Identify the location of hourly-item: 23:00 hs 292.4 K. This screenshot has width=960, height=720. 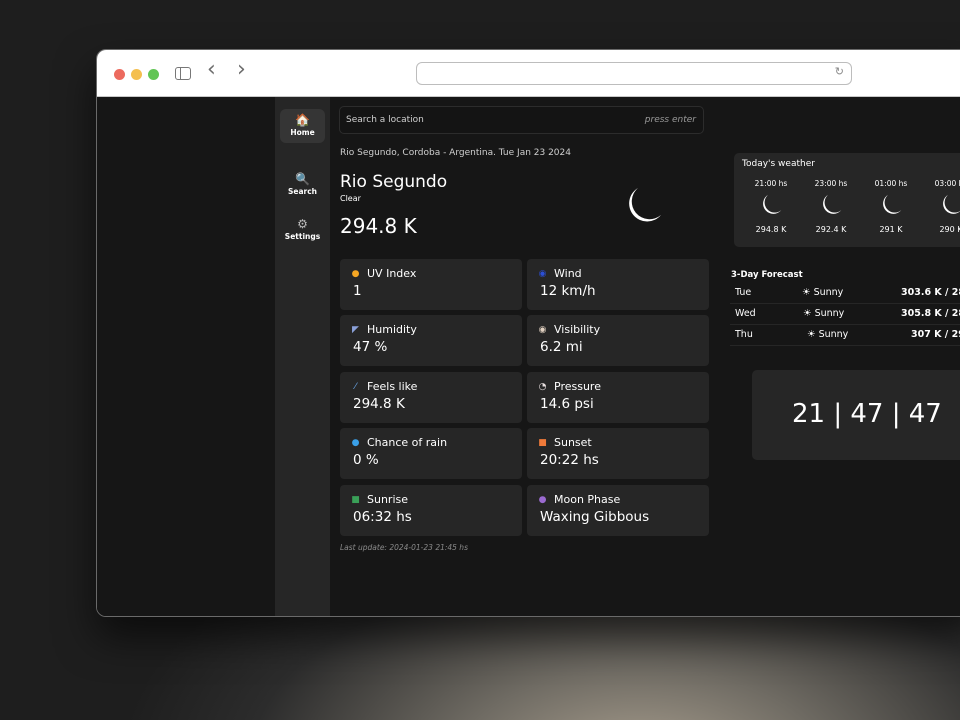
(831, 206).